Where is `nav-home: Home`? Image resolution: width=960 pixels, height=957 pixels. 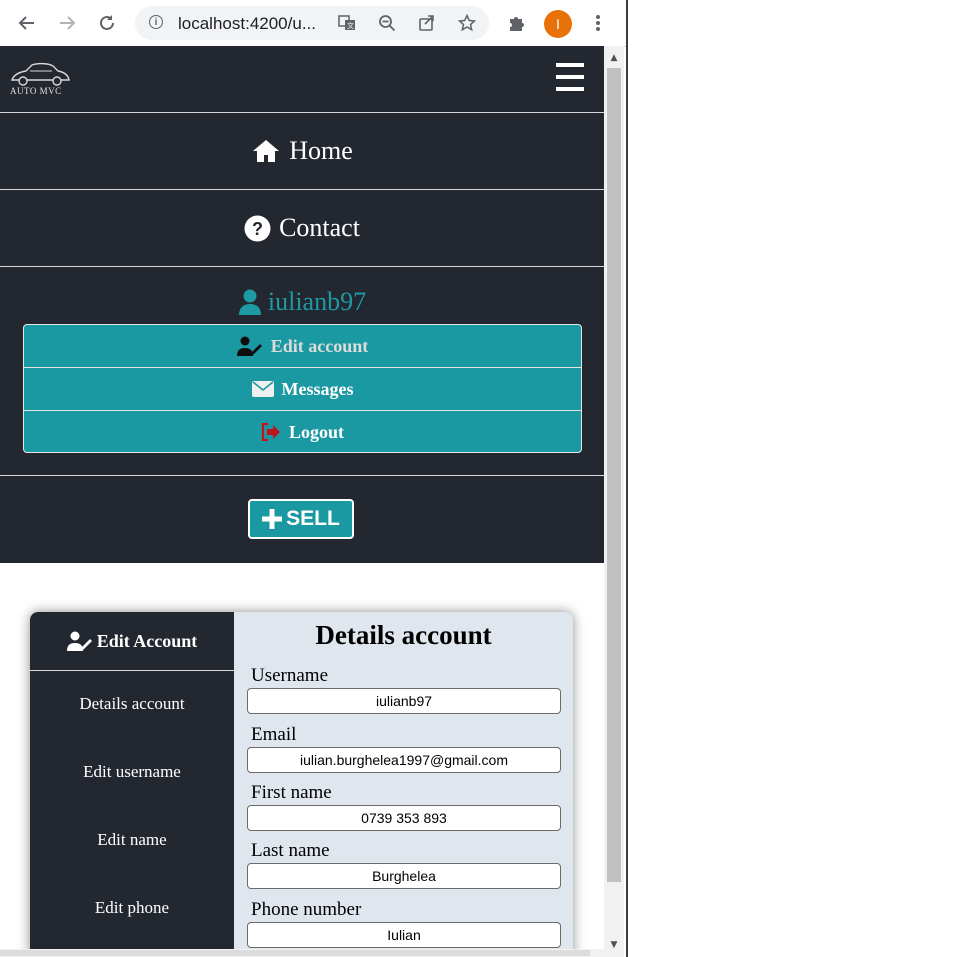
nav-home: Home is located at coordinates (302, 150).